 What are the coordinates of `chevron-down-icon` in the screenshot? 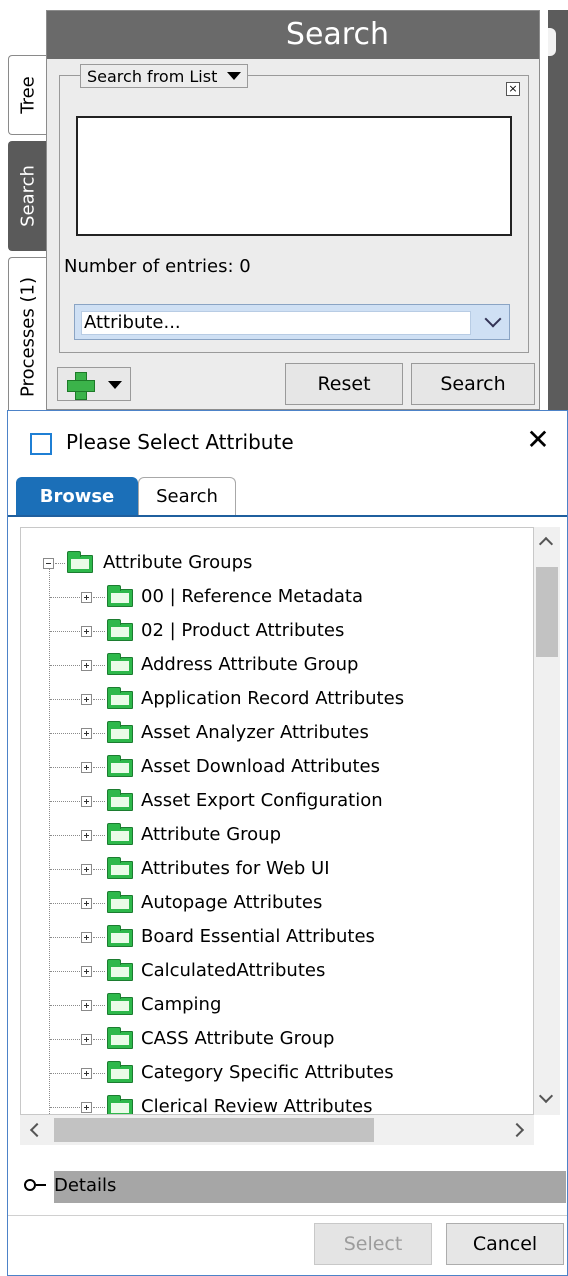 It's located at (493, 319).